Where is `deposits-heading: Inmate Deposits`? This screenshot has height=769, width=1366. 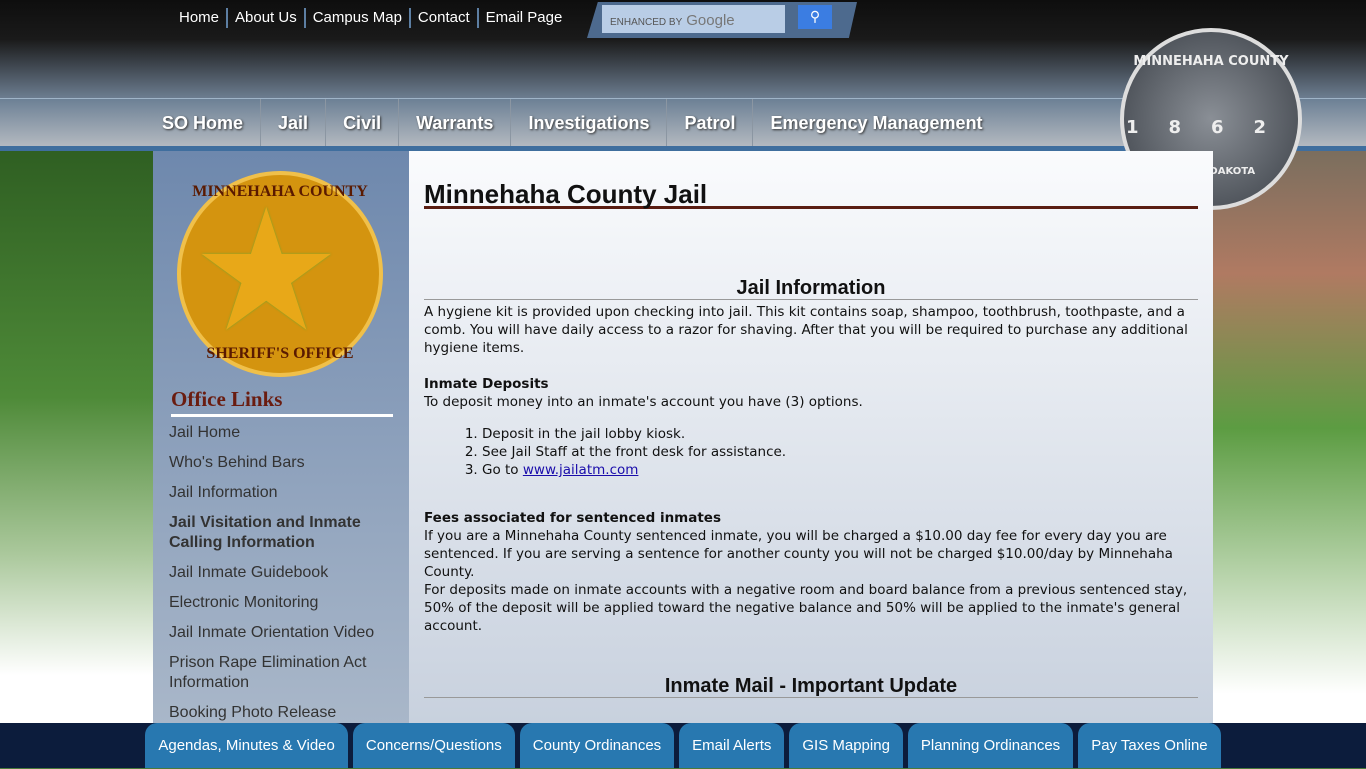 deposits-heading: Inmate Deposits is located at coordinates (486, 384).